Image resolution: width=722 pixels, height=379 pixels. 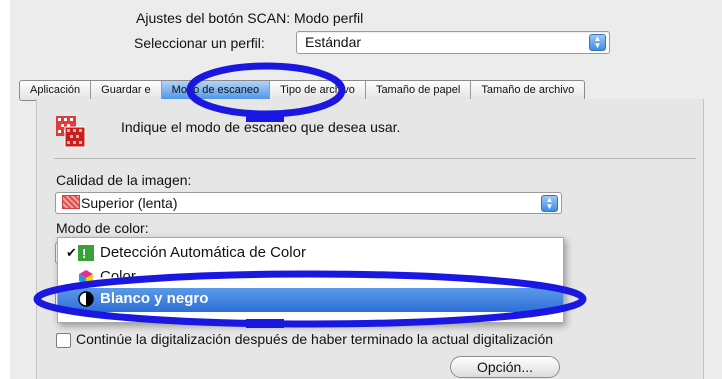 I want to click on menu-item-label: Detección Automática de Color, so click(x=203, y=252).